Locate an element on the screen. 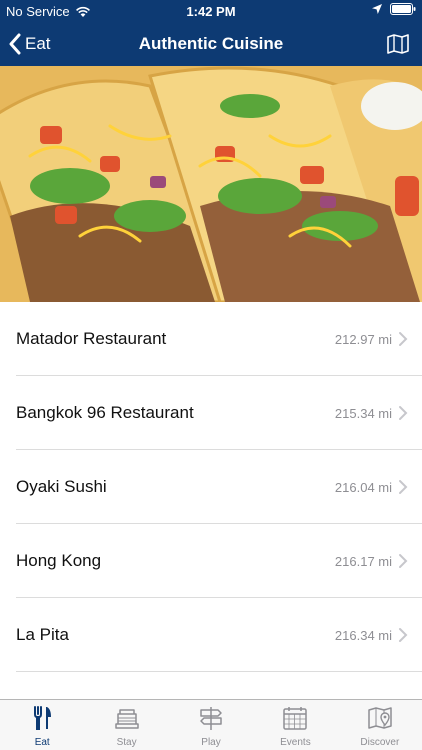 This screenshot has width=422, height=750. map-icon is located at coordinates (398, 44).